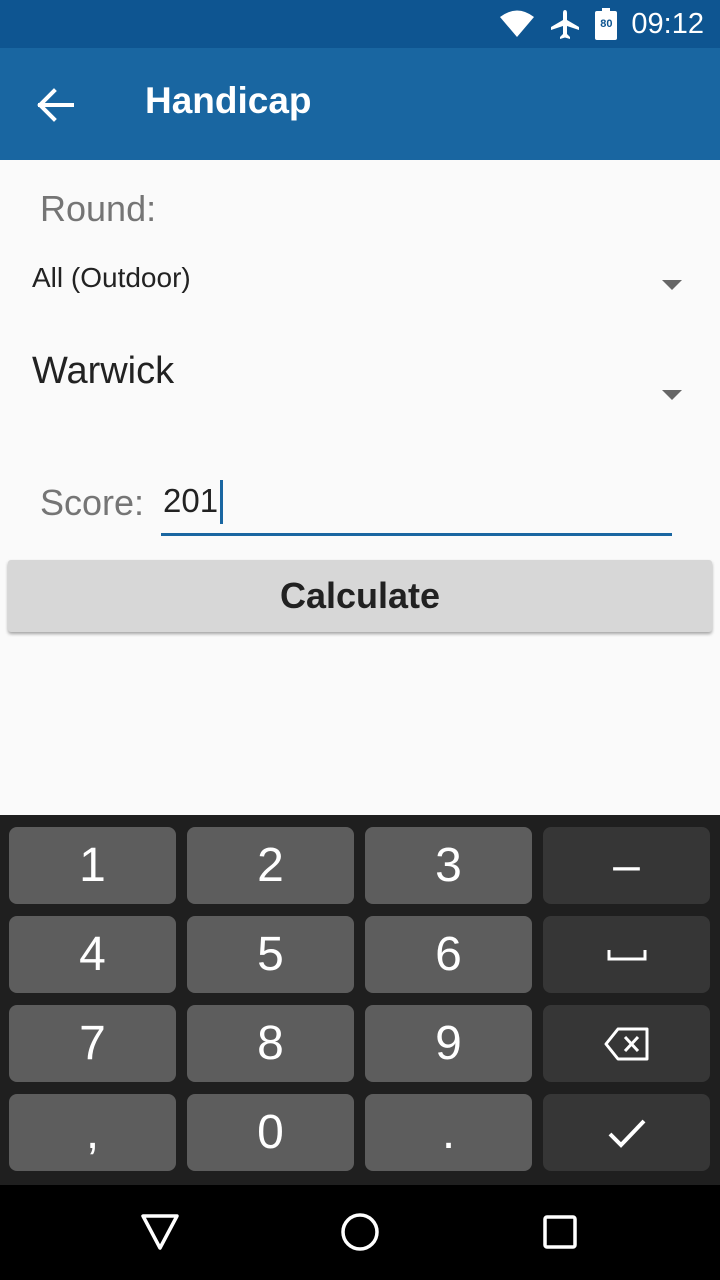 Image resolution: width=720 pixels, height=1280 pixels. Describe the element at coordinates (92, 1043) in the screenshot. I see `key-7: 7` at that location.